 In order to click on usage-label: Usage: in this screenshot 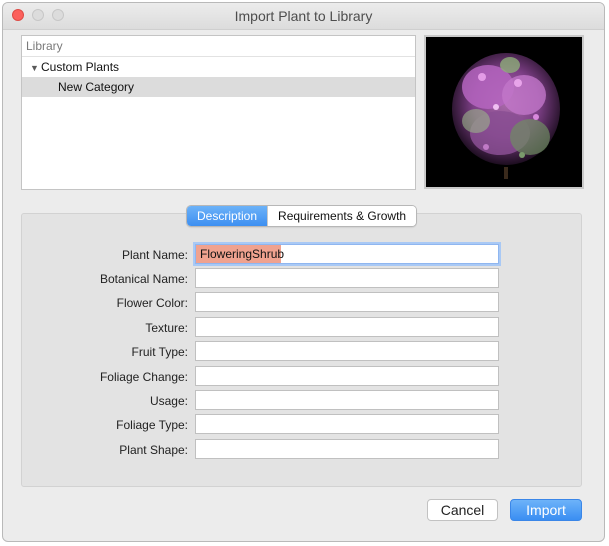, I will do `click(168, 401)`.